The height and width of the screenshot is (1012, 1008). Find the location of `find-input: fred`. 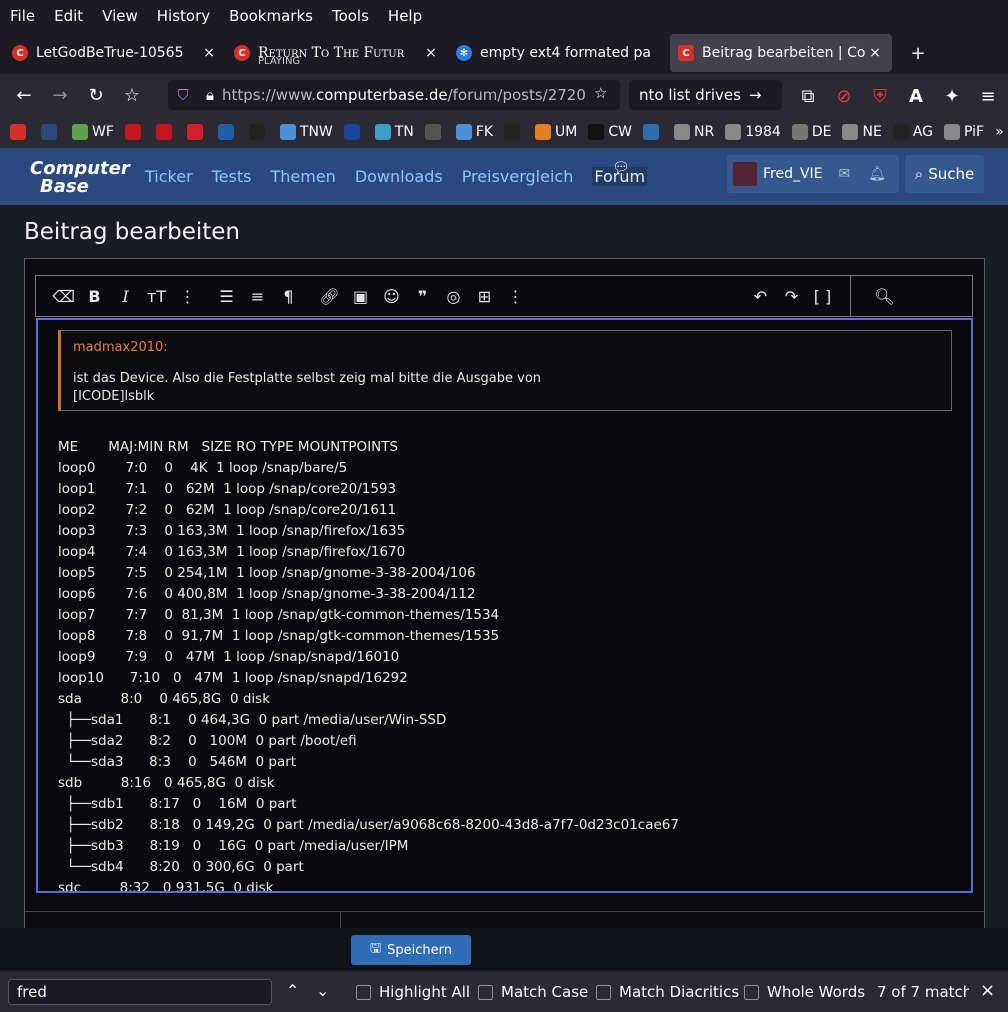

find-input: fred is located at coordinates (140, 992).